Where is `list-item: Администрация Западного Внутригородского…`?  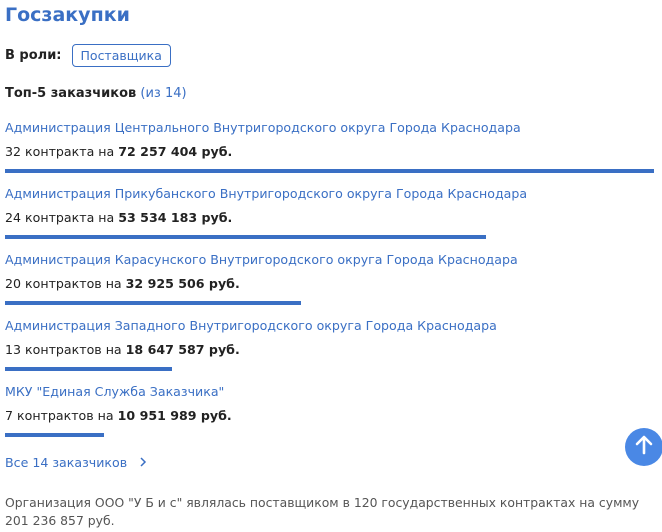
list-item: Администрация Западного Внутригородского… is located at coordinates (332, 349).